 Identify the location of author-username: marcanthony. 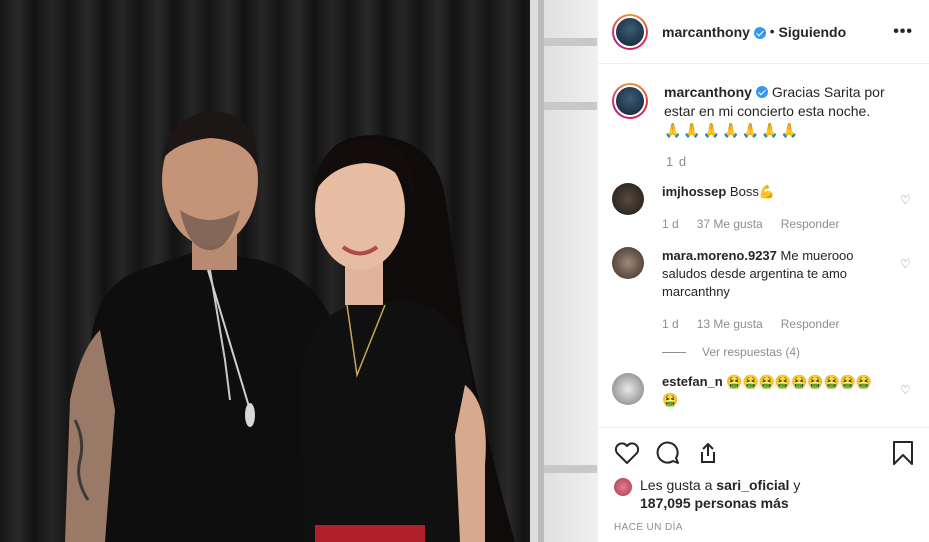
(706, 32).